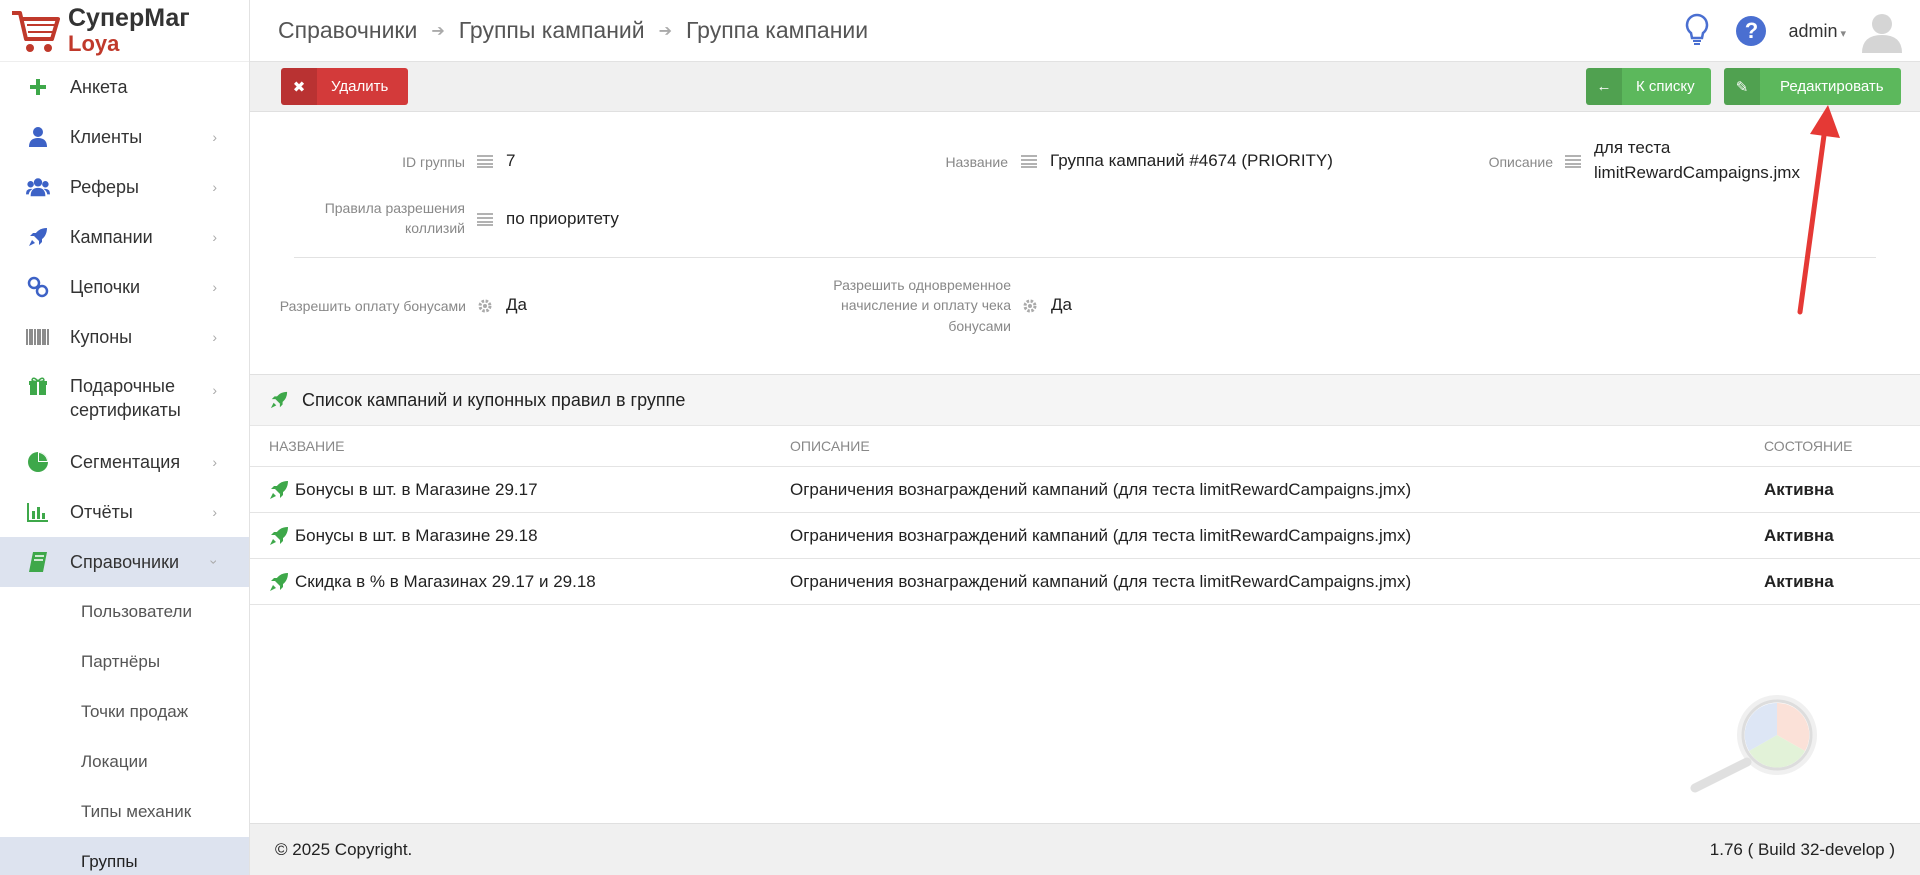  I want to click on sidebar-item-label: Сегментация, so click(125, 461).